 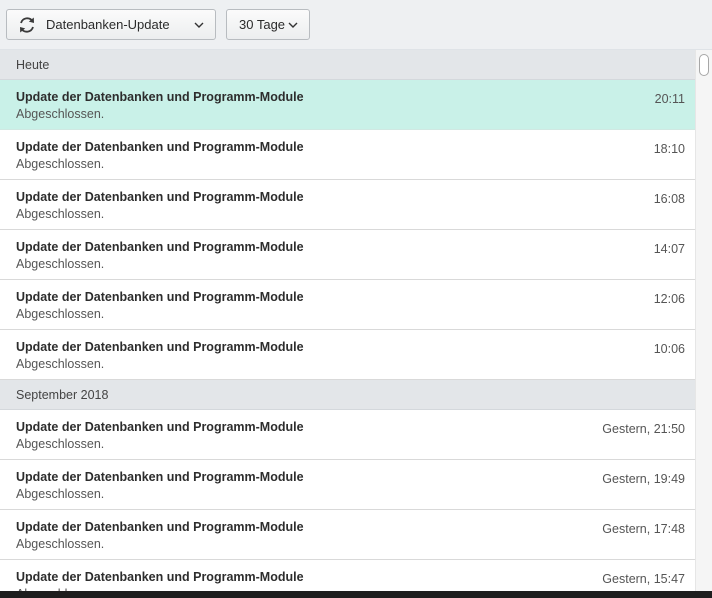 I want to click on item-time: 12:06, so click(x=669, y=299).